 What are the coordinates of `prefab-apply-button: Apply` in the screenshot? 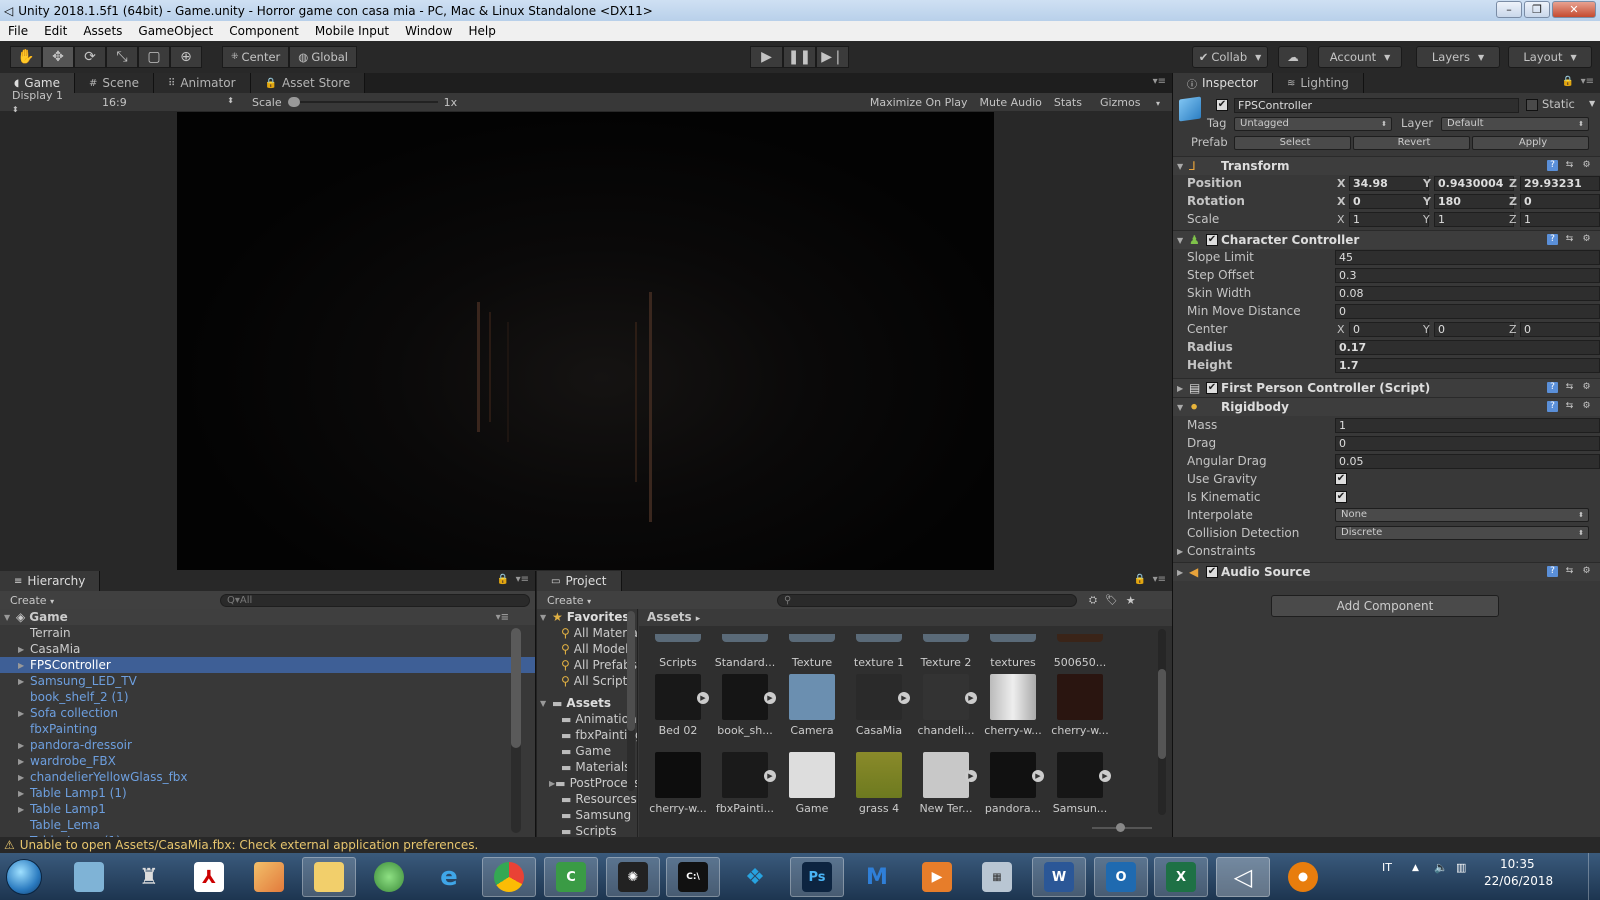 It's located at (1530, 143).